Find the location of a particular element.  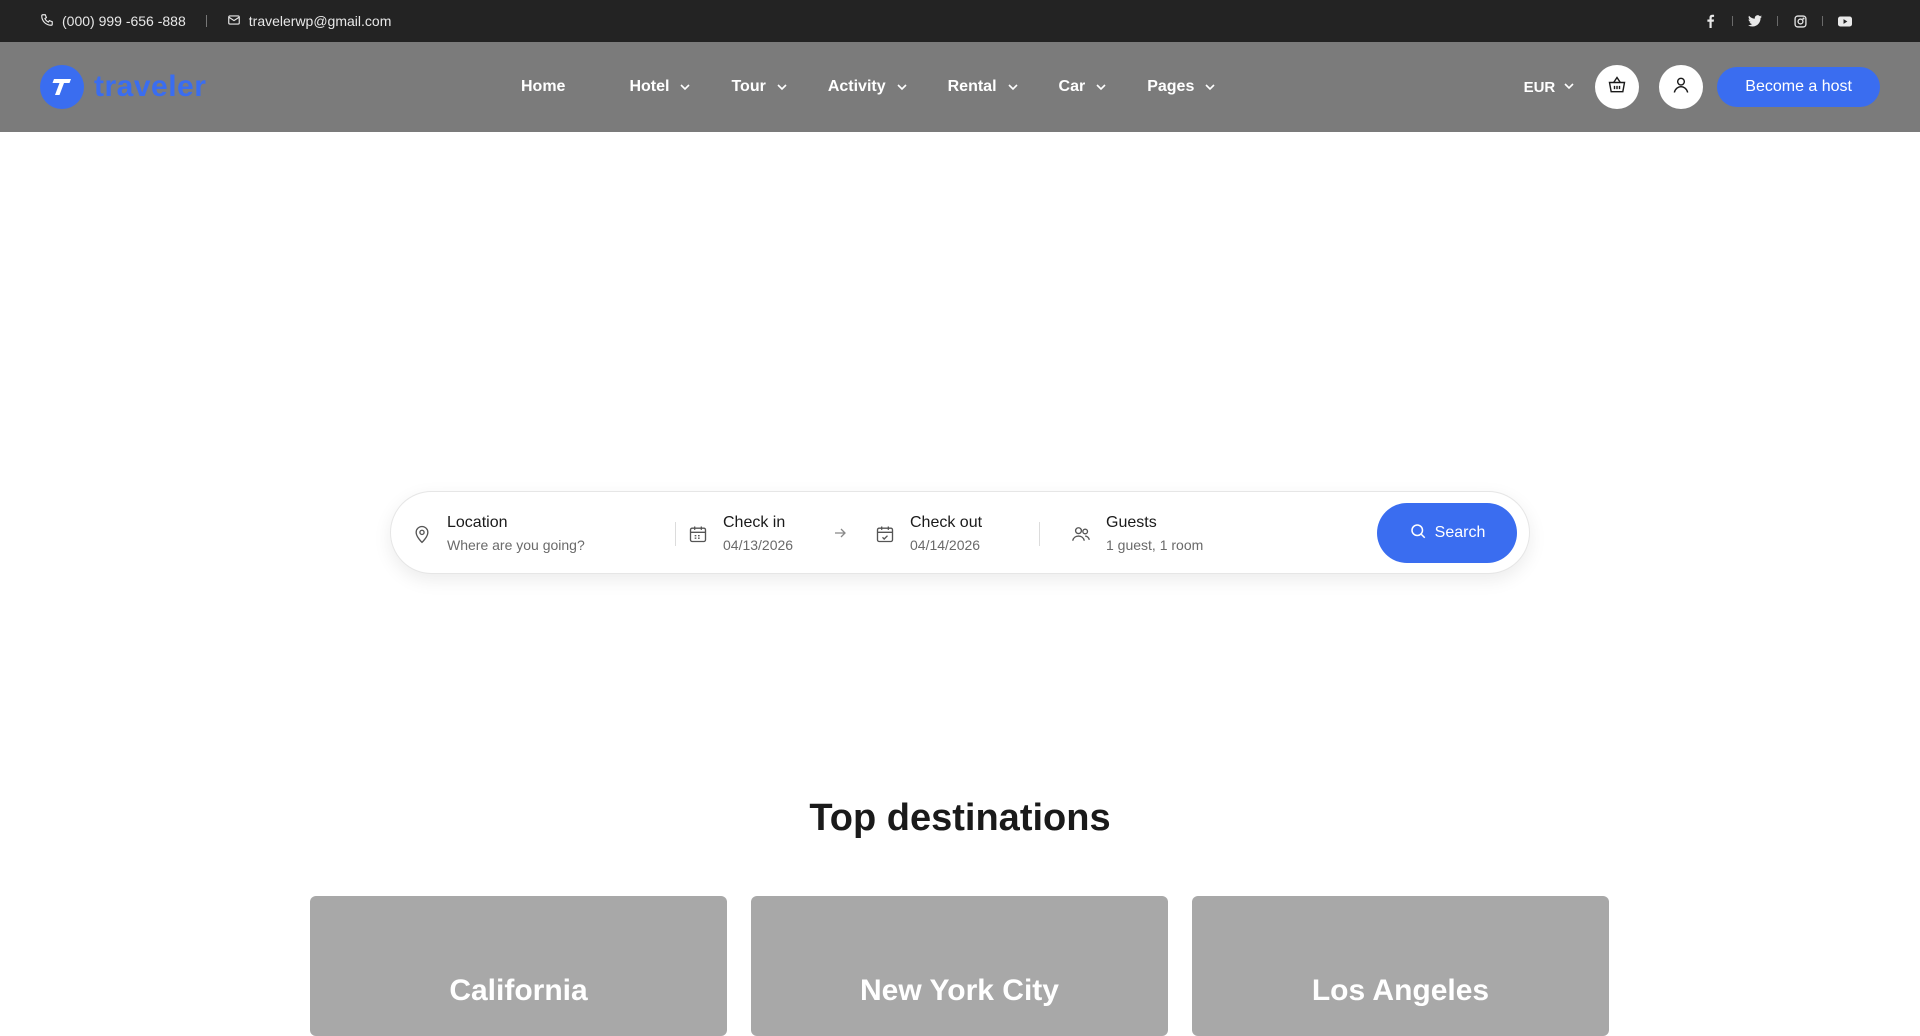

instagram-icon is located at coordinates (1800, 21).